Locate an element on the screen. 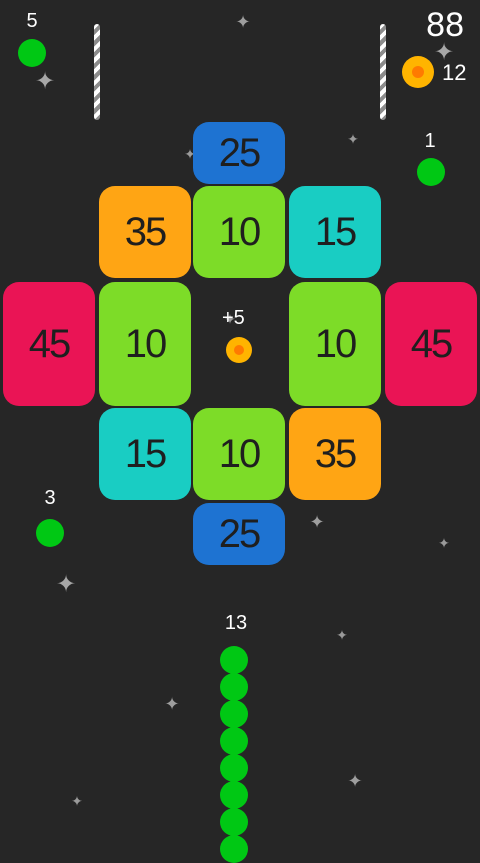  left-wall is located at coordinates (97, 72).